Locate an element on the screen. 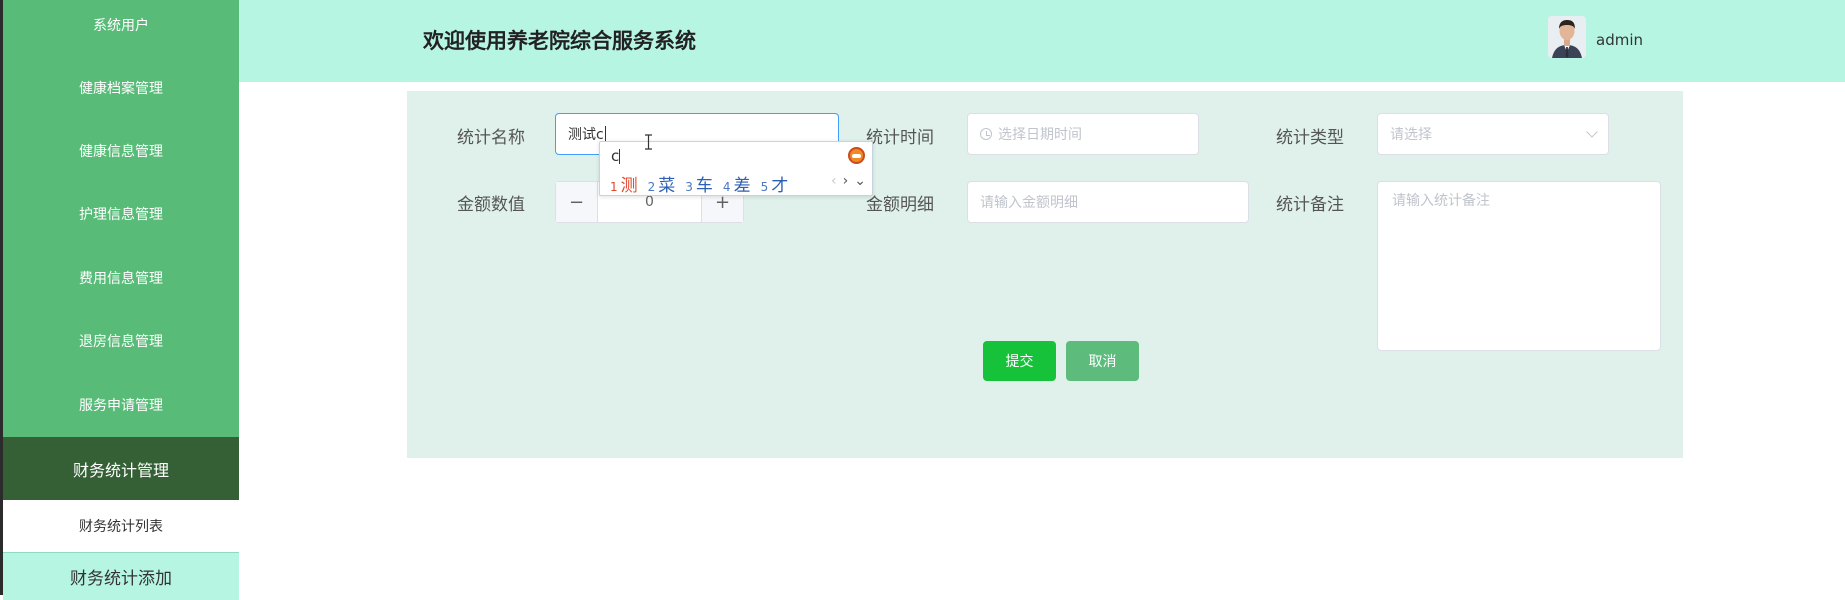  sidebar-item-label: 健康信息管理 is located at coordinates (121, 151).